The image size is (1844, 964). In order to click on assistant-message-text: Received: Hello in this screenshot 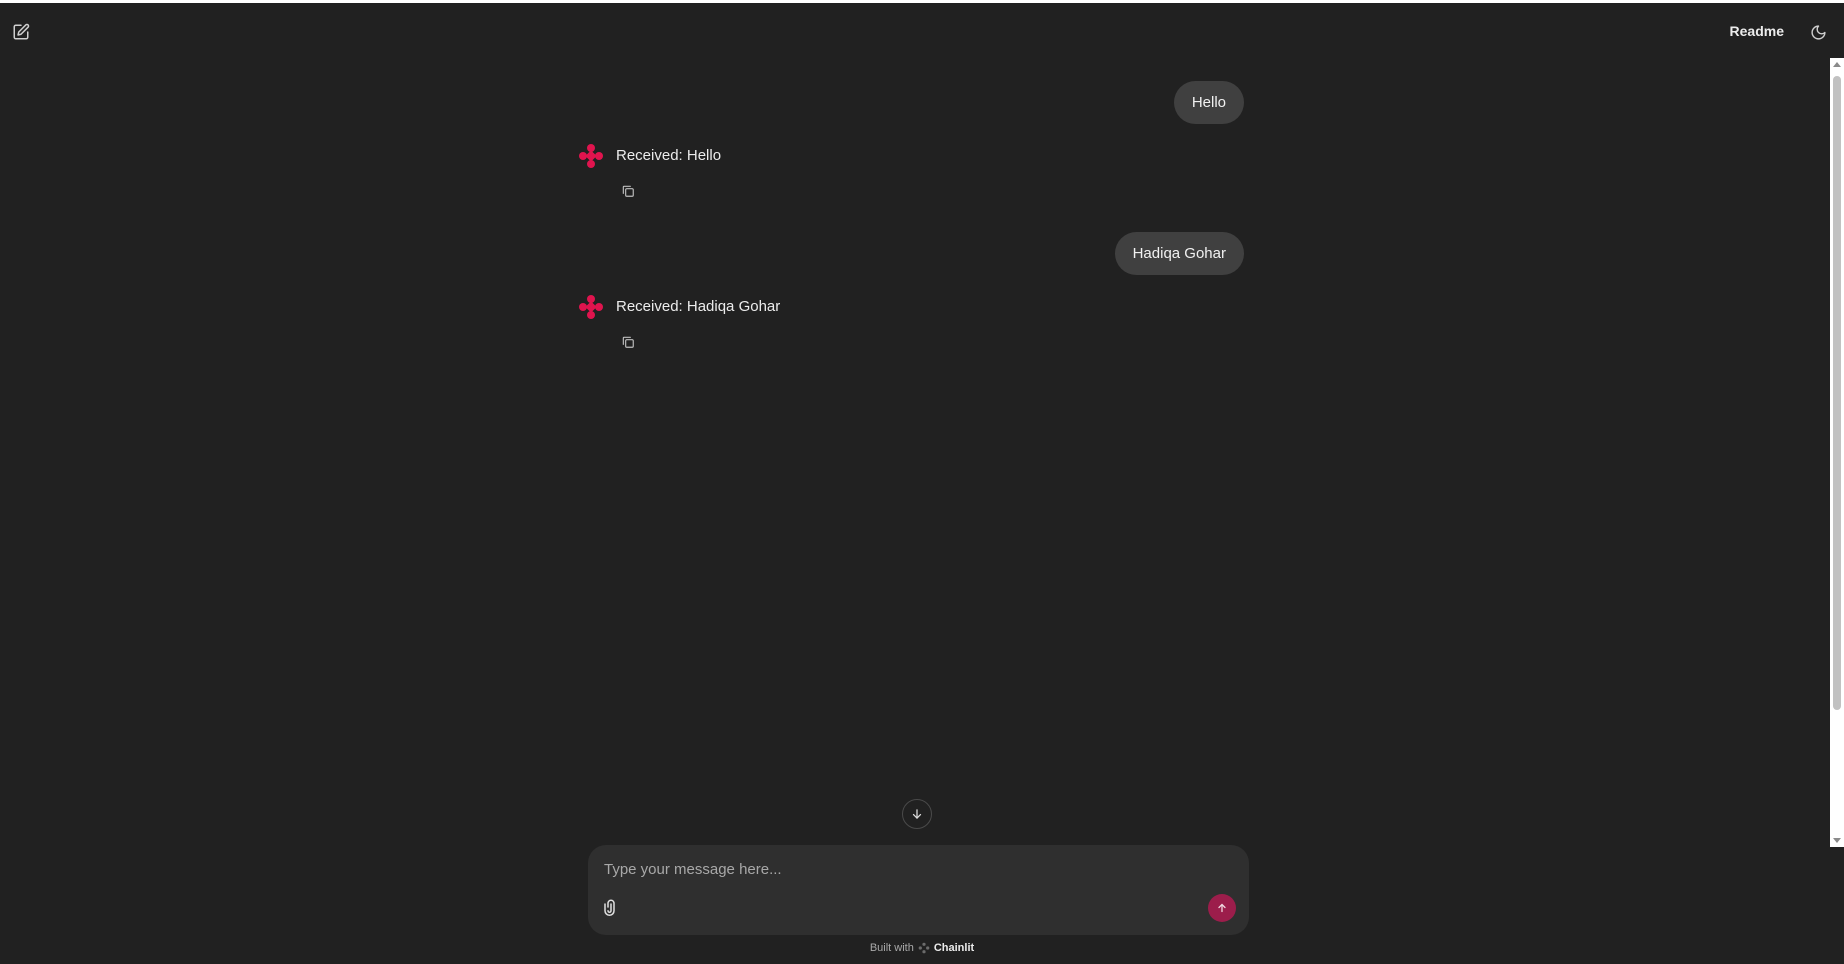, I will do `click(669, 155)`.